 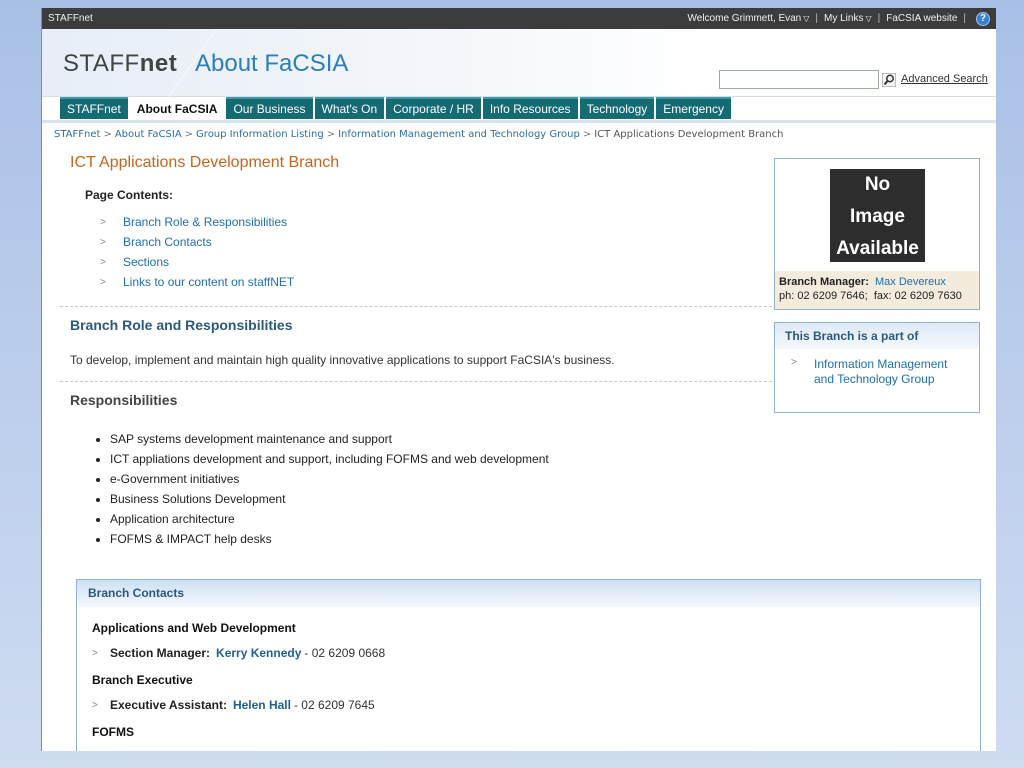 I want to click on page-contents-label: Page Contents:, so click(x=129, y=195).